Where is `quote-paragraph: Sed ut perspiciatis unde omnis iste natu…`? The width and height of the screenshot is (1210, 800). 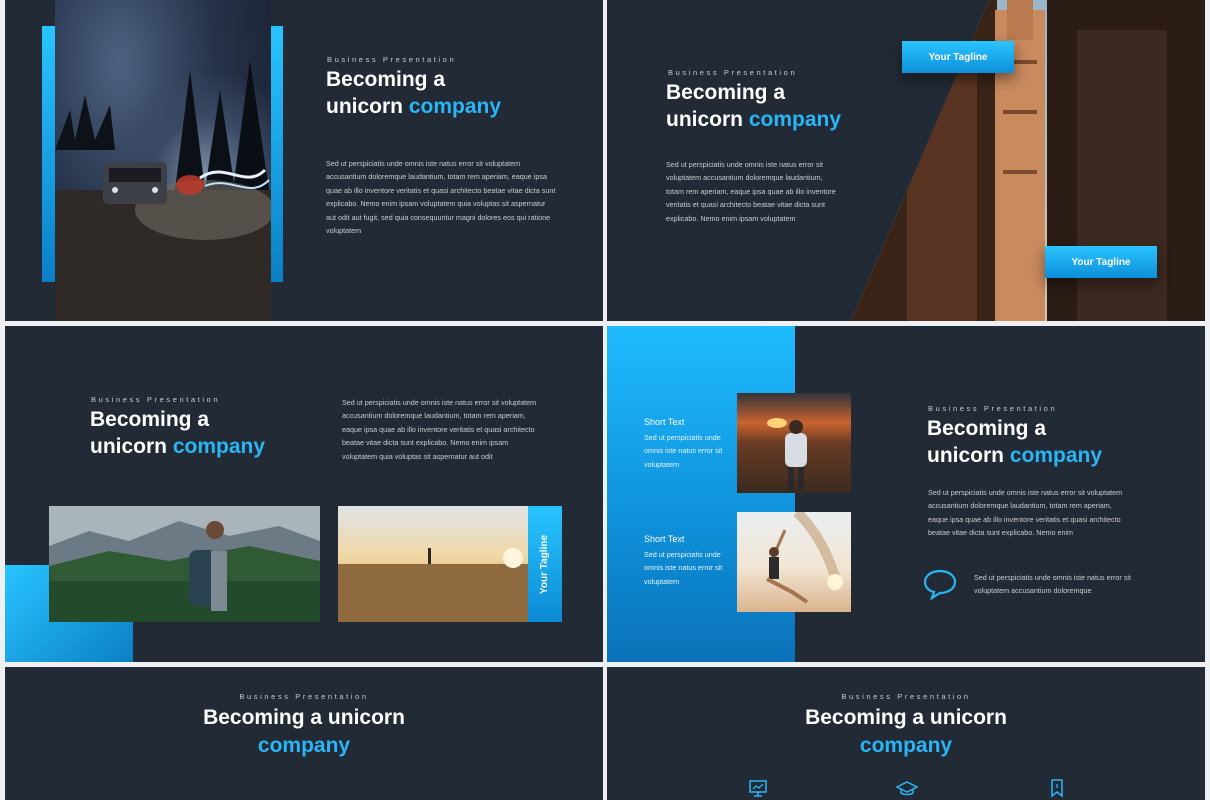
quote-paragraph: Sed ut perspiciatis unde omnis iste natu… is located at coordinates (1053, 584).